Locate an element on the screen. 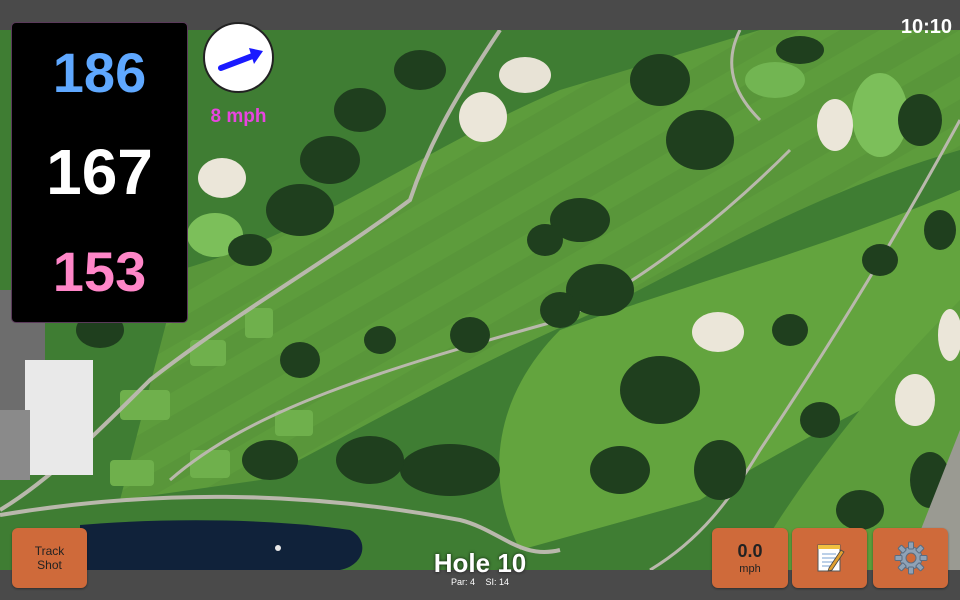 The image size is (960, 600). hole-title: Hole 10 is located at coordinates (480, 563).